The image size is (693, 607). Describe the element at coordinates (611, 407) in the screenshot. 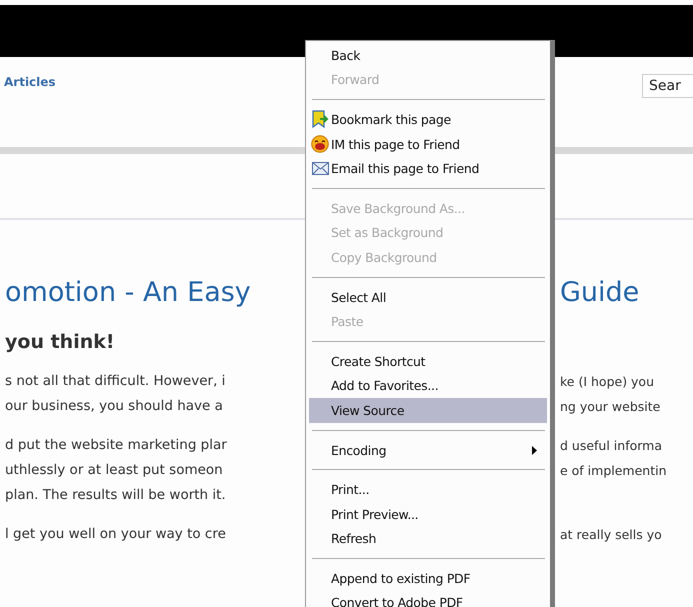

I see `body-text: ng your website` at that location.